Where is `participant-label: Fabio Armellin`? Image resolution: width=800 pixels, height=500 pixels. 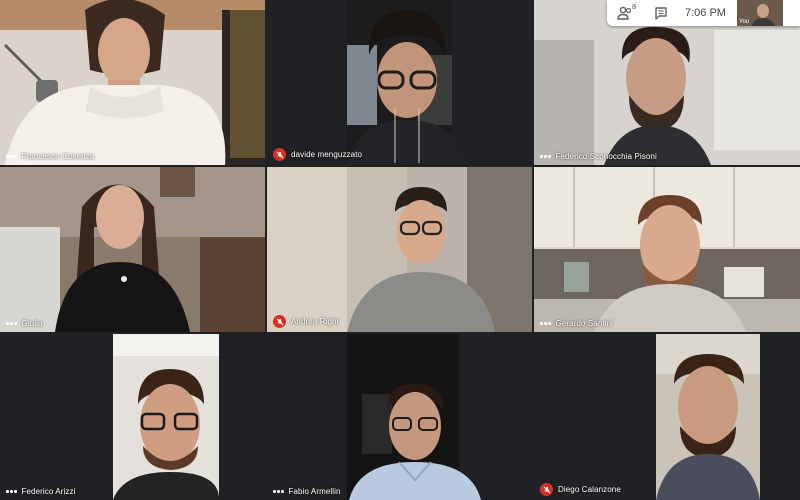
participant-label: Fabio Armellin is located at coordinates (307, 491).